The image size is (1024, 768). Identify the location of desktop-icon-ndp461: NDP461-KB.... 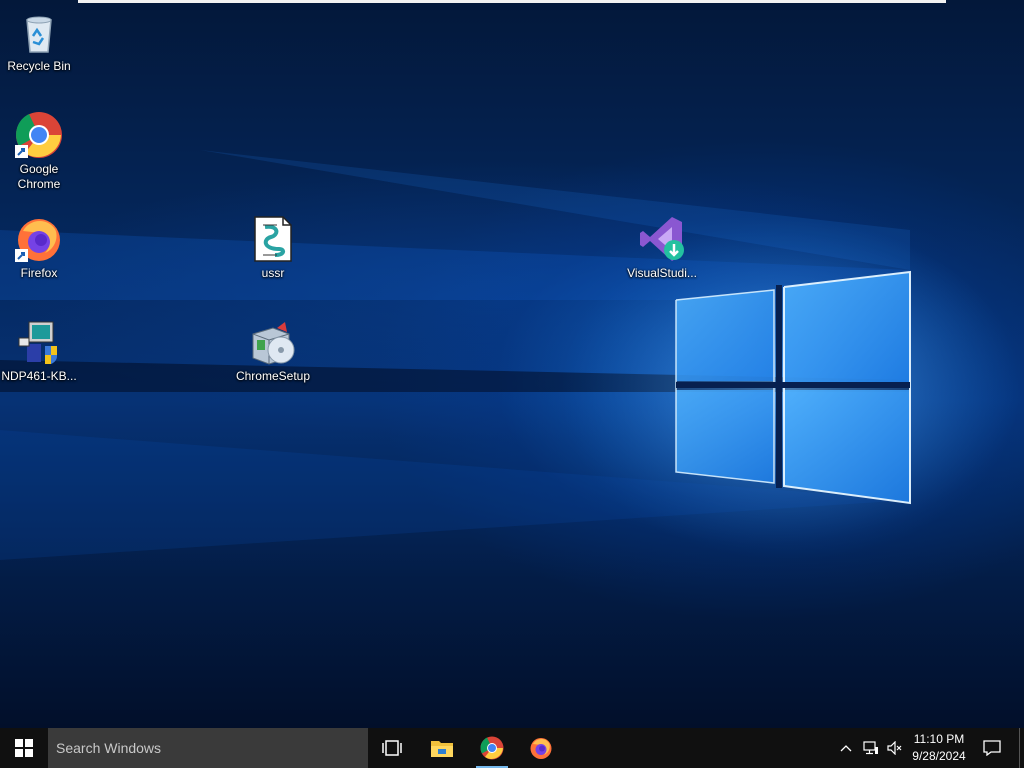
(39, 351).